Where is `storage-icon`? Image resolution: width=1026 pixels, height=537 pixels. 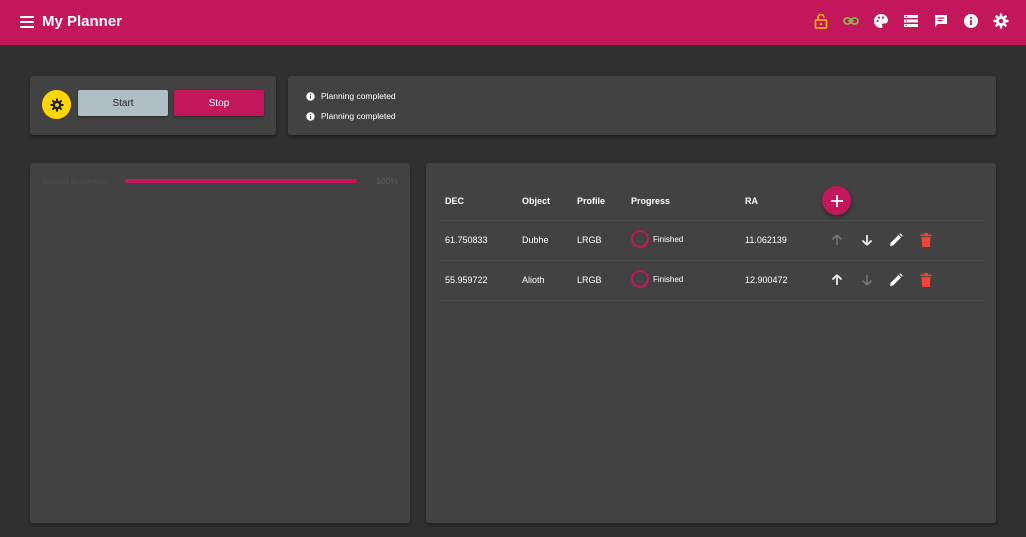
storage-icon is located at coordinates (911, 21).